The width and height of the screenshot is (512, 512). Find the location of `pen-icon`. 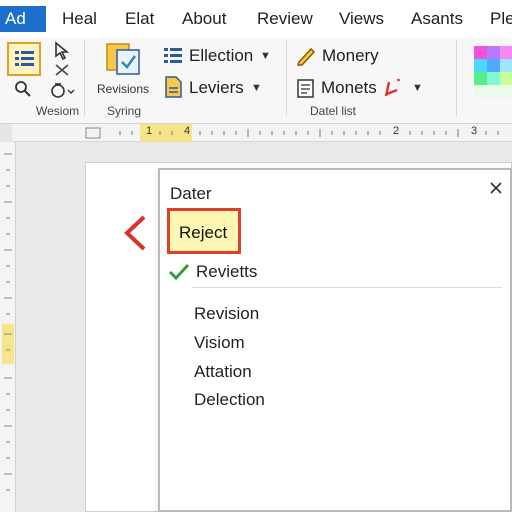

pen-icon is located at coordinates (306, 56).